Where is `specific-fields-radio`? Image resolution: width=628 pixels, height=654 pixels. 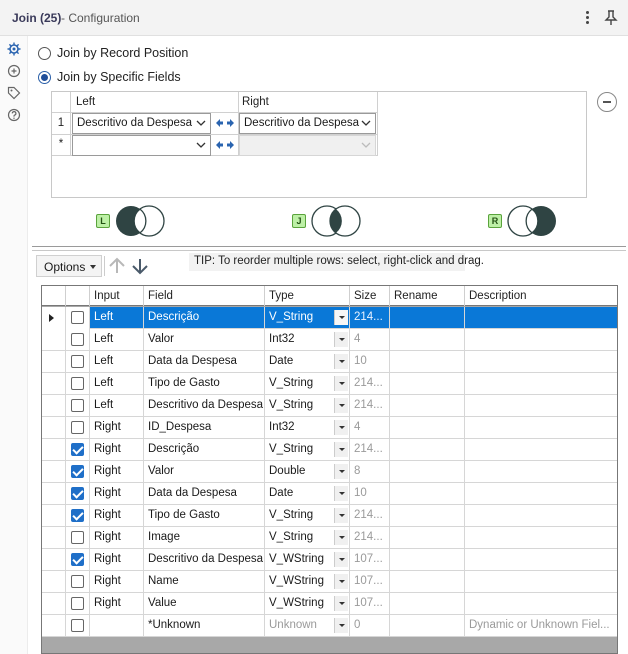 specific-fields-radio is located at coordinates (44, 77).